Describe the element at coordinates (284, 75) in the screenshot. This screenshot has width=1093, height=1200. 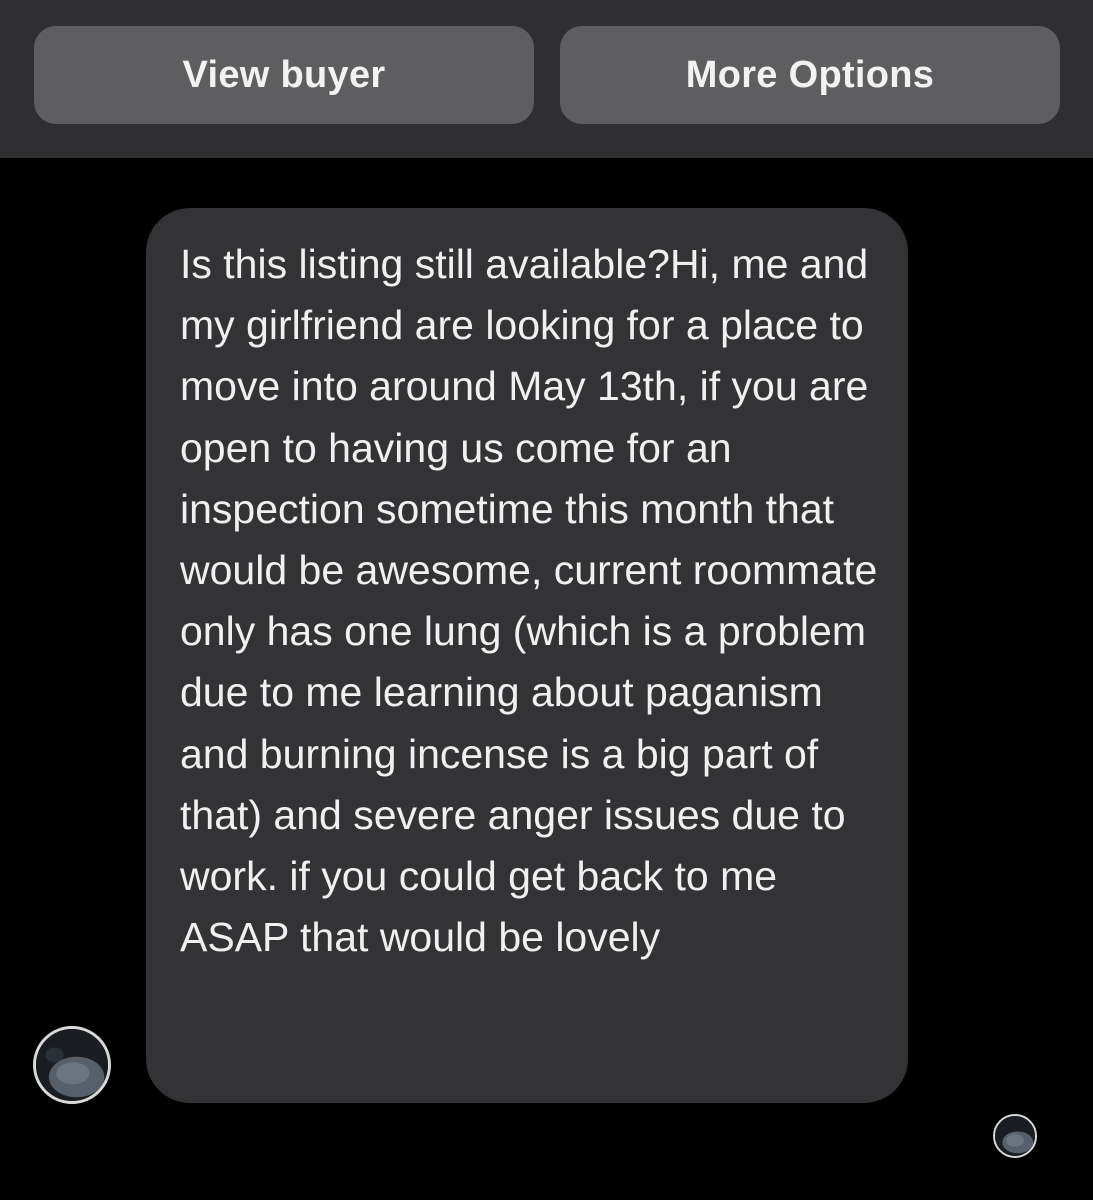
I see `view-buyer-button: View buyer` at that location.